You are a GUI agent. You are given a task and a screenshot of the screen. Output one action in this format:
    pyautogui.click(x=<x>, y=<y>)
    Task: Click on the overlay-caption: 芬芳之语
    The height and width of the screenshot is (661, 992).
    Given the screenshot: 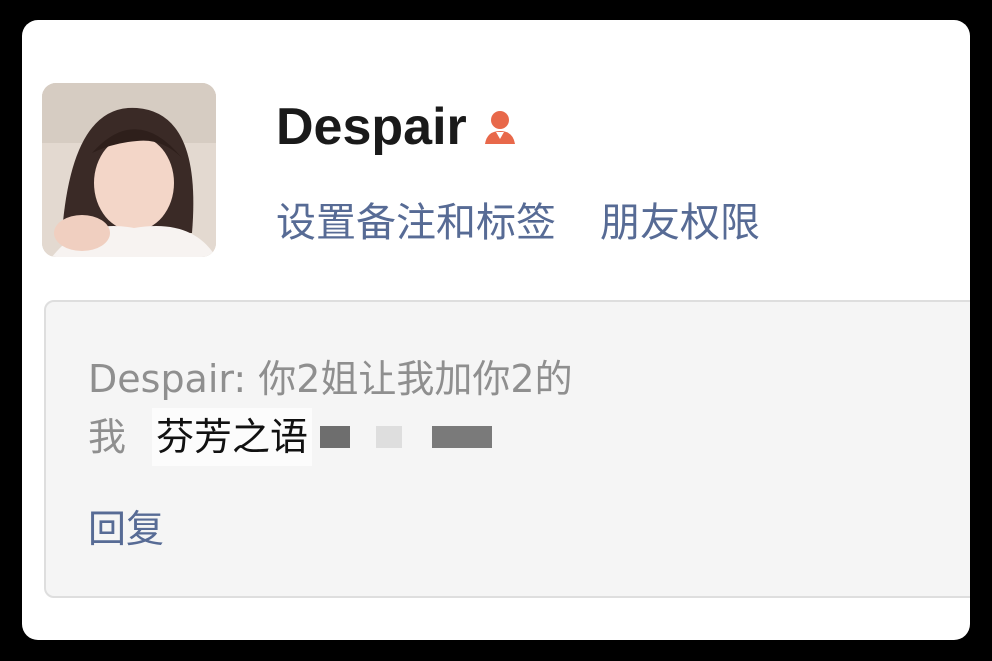 What is the action you would take?
    pyautogui.click(x=232, y=437)
    